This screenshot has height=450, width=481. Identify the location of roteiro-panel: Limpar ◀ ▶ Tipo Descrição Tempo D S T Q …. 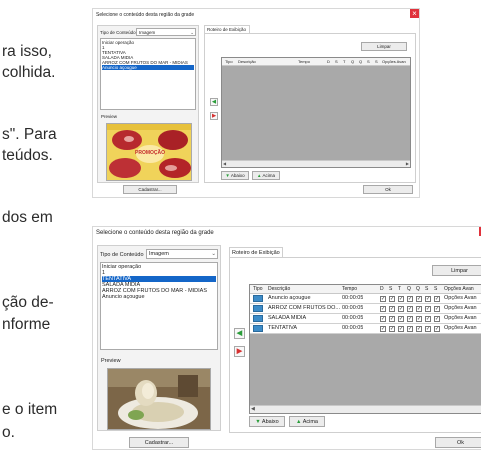
(310, 108).